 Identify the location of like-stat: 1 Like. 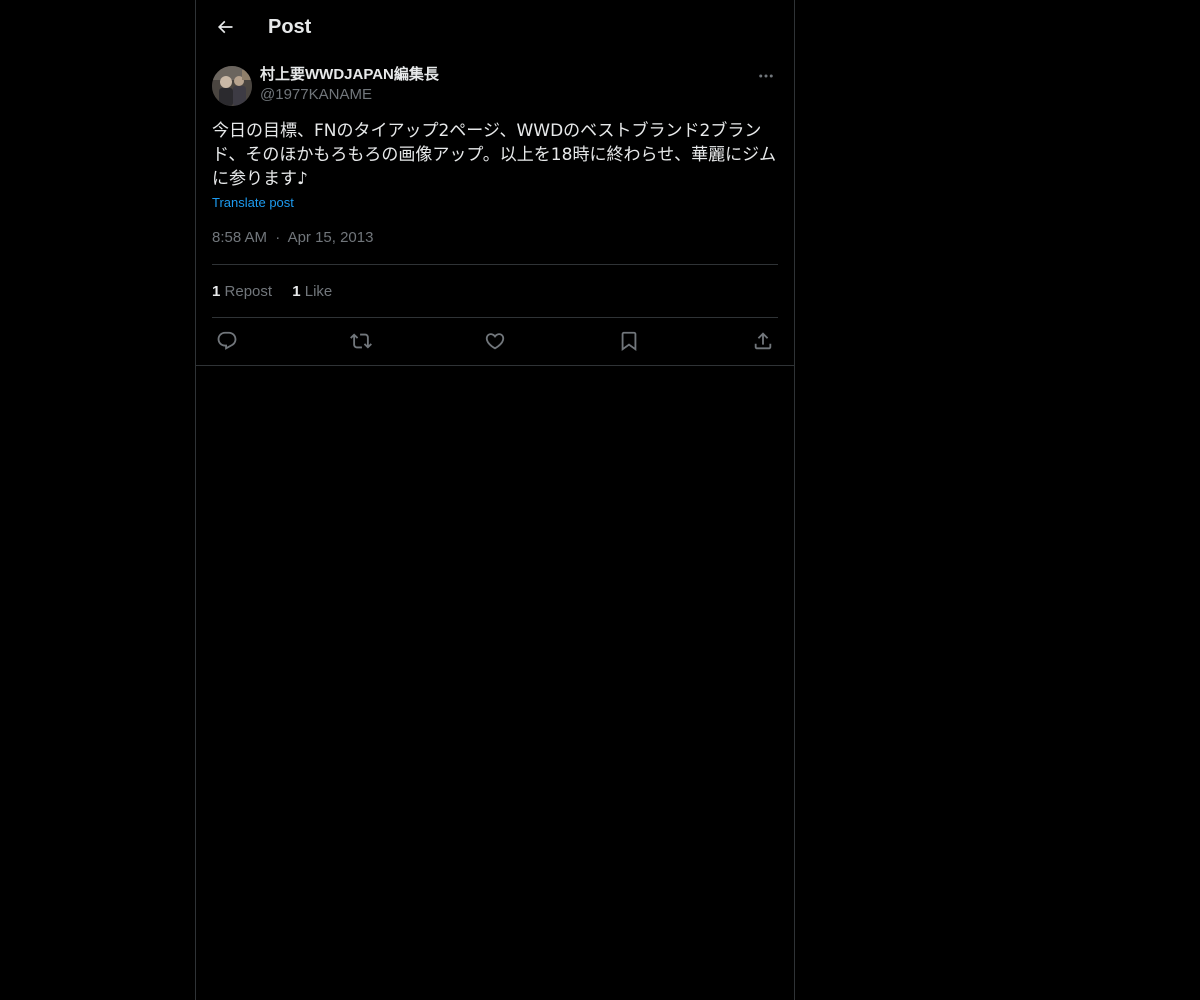
(312, 292).